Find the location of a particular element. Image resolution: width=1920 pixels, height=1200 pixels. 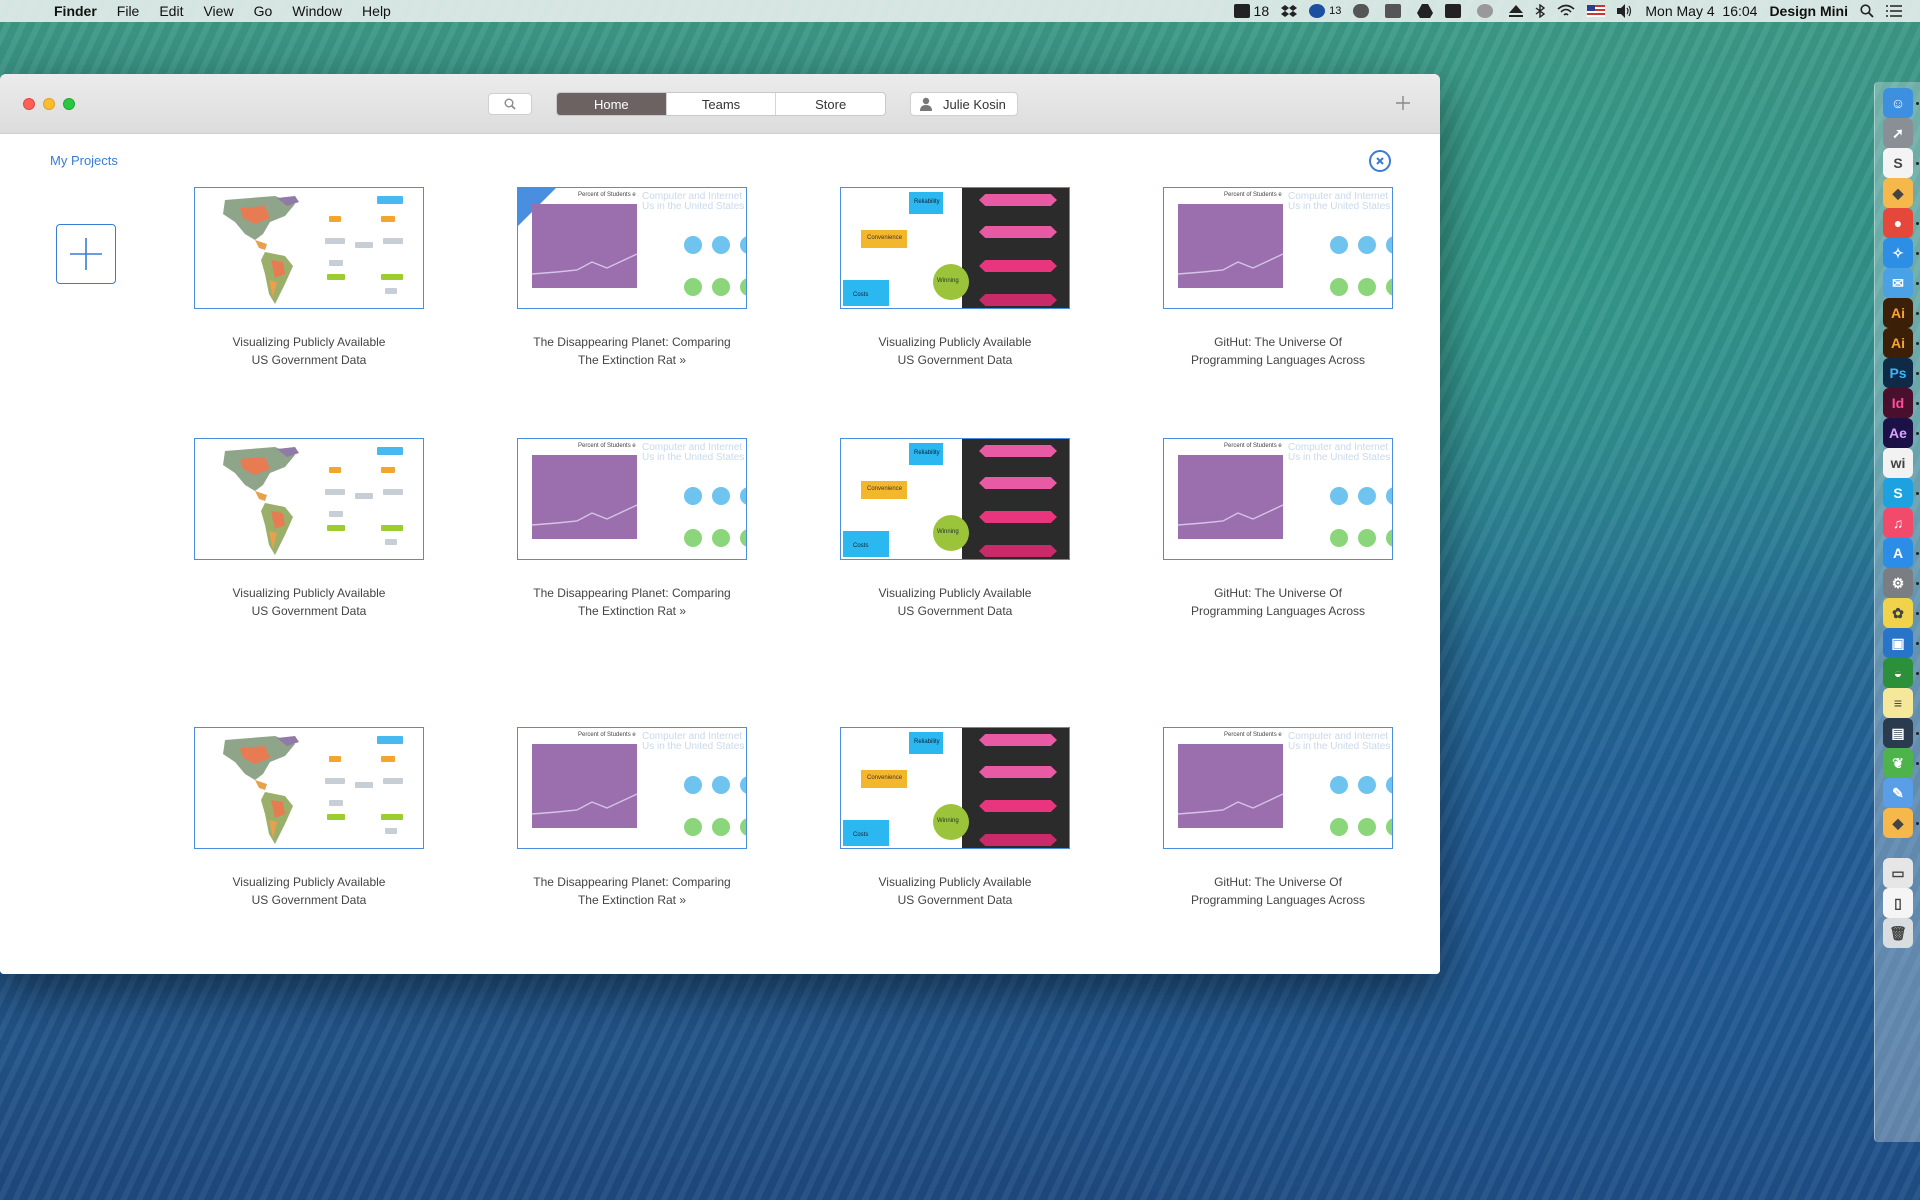

volume-icon is located at coordinates (1625, 11).